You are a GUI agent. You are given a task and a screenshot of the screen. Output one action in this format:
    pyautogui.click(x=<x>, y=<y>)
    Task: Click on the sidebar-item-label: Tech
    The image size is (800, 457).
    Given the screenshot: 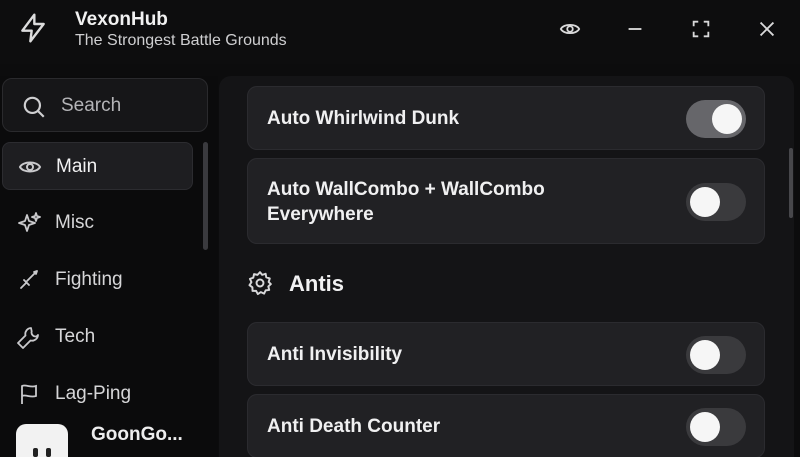 What is the action you would take?
    pyautogui.click(x=75, y=336)
    